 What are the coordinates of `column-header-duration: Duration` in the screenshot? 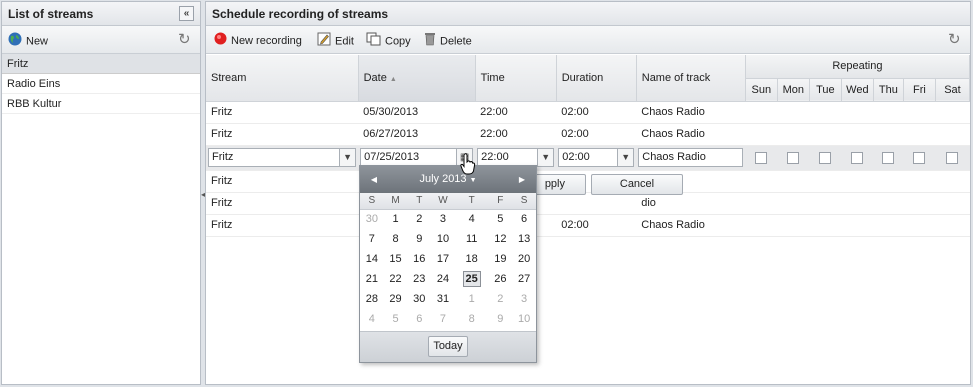 It's located at (596, 78).